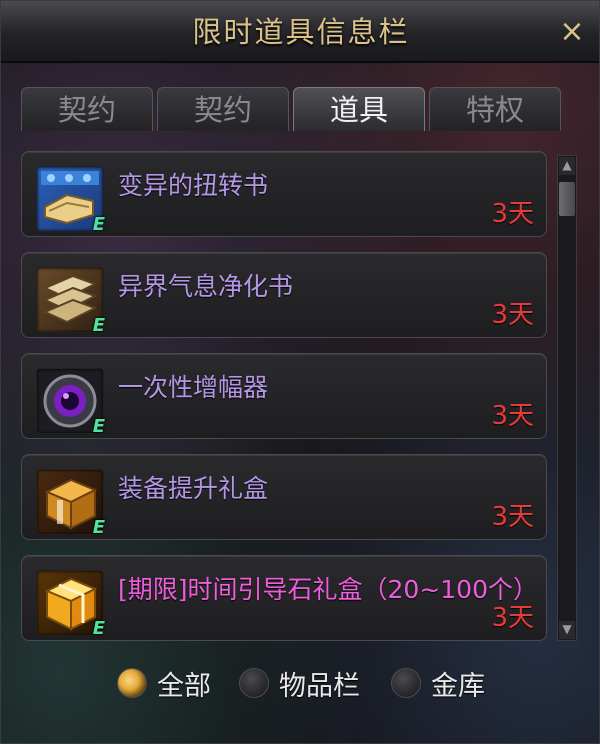 This screenshot has height=744, width=600. Describe the element at coordinates (284, 194) in the screenshot. I see `list-item: E 变异的扭转书 3天` at that location.